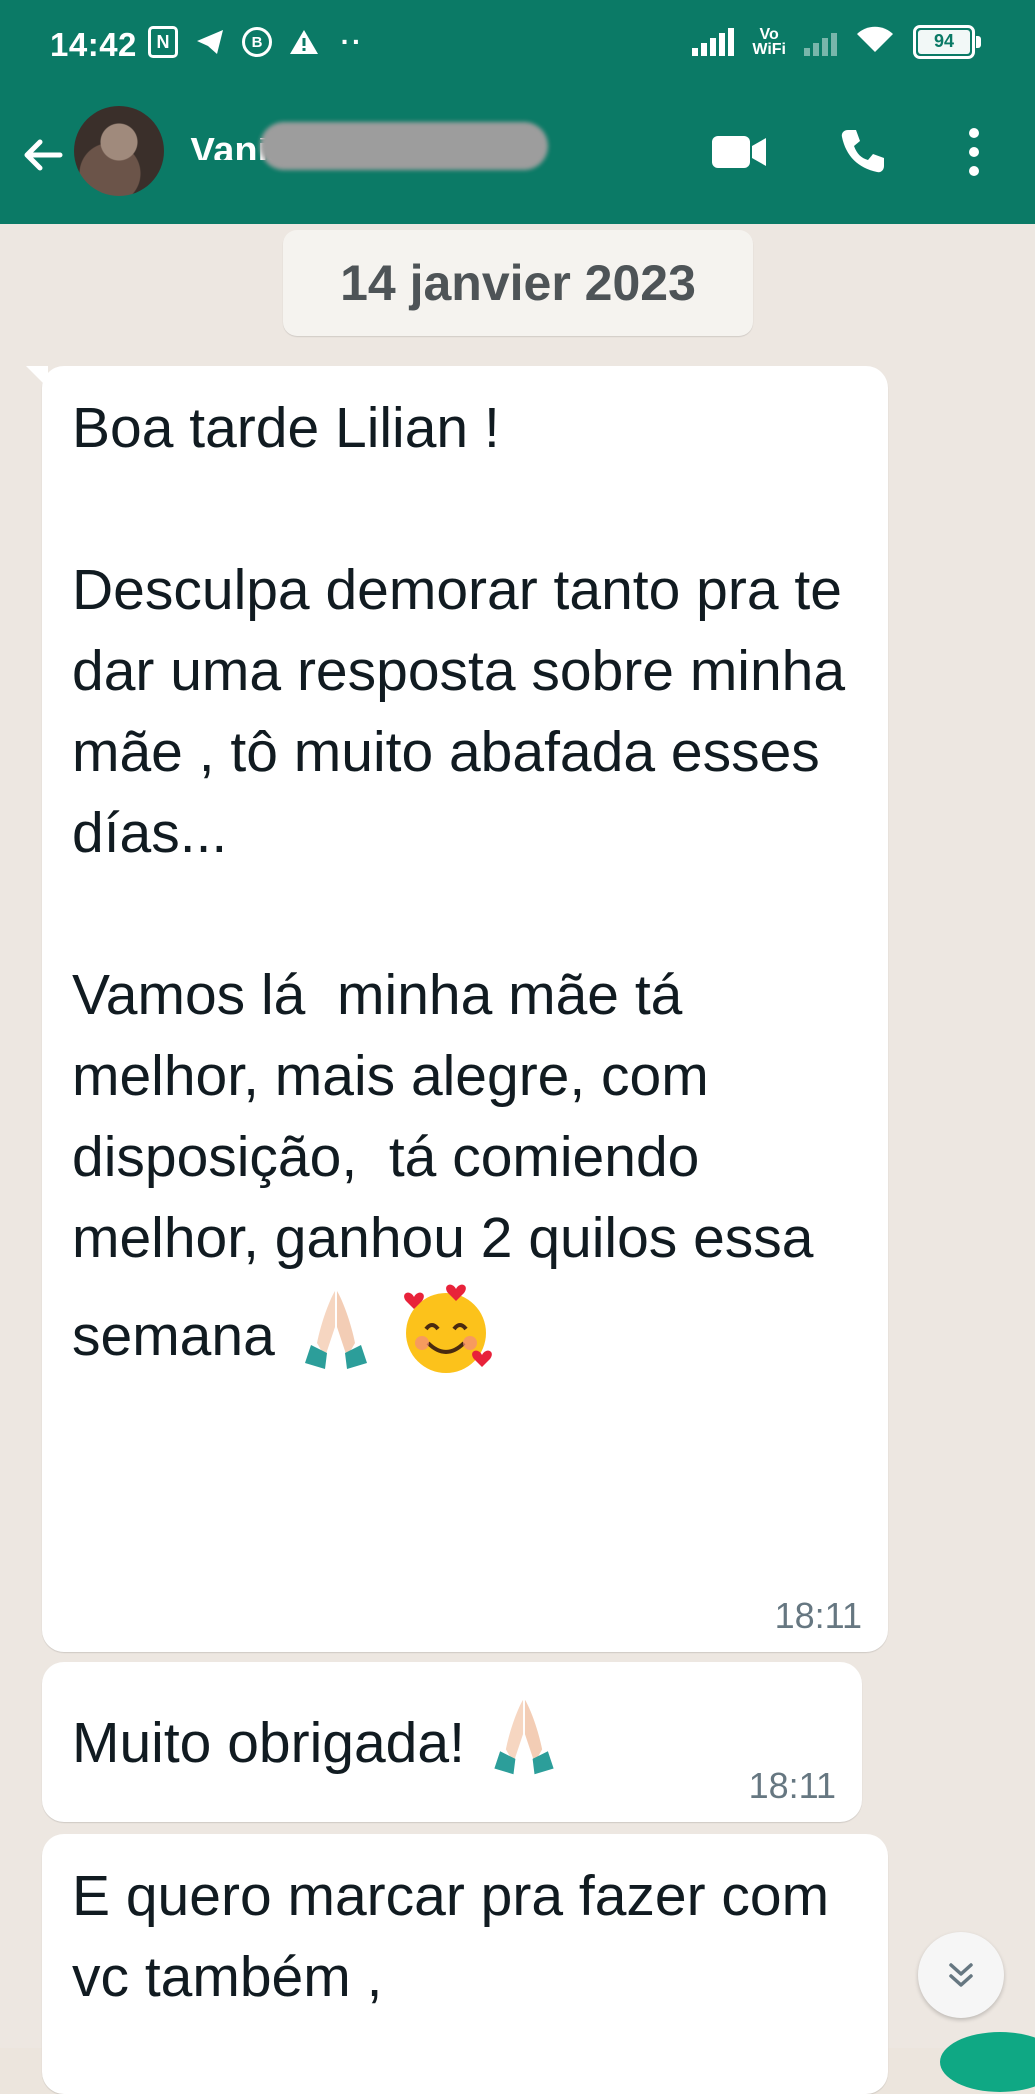  What do you see at coordinates (517, 46) in the screenshot?
I see `status-bar: 14:42 N B ·· Vo WiFi 94` at bounding box center [517, 46].